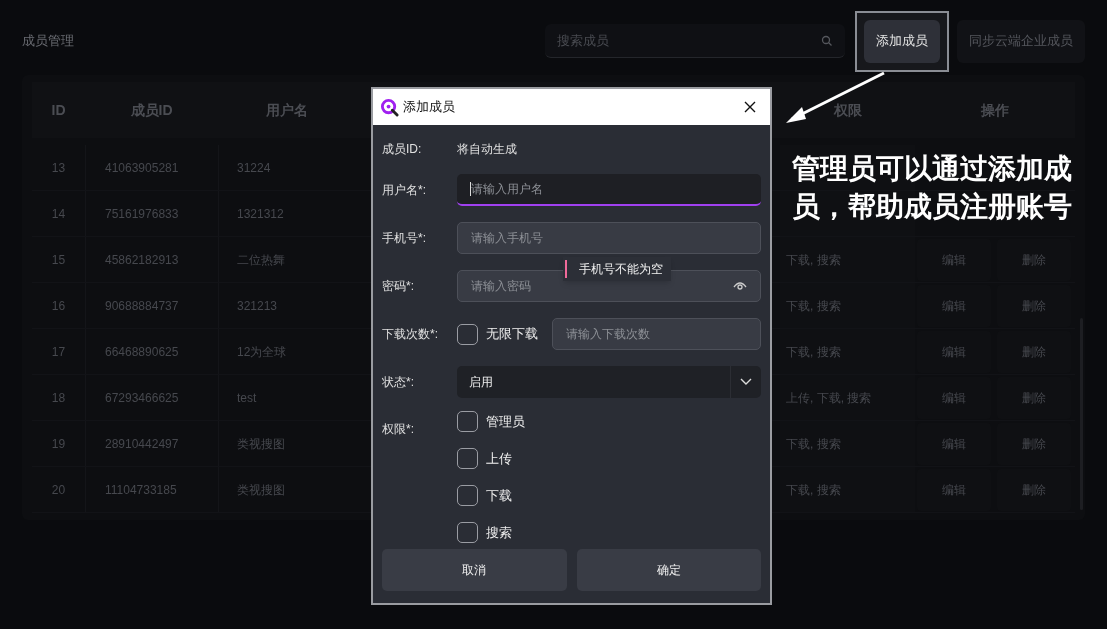 Image resolution: width=1107 pixels, height=629 pixels. I want to click on field-label: 权限*:, so click(398, 429).